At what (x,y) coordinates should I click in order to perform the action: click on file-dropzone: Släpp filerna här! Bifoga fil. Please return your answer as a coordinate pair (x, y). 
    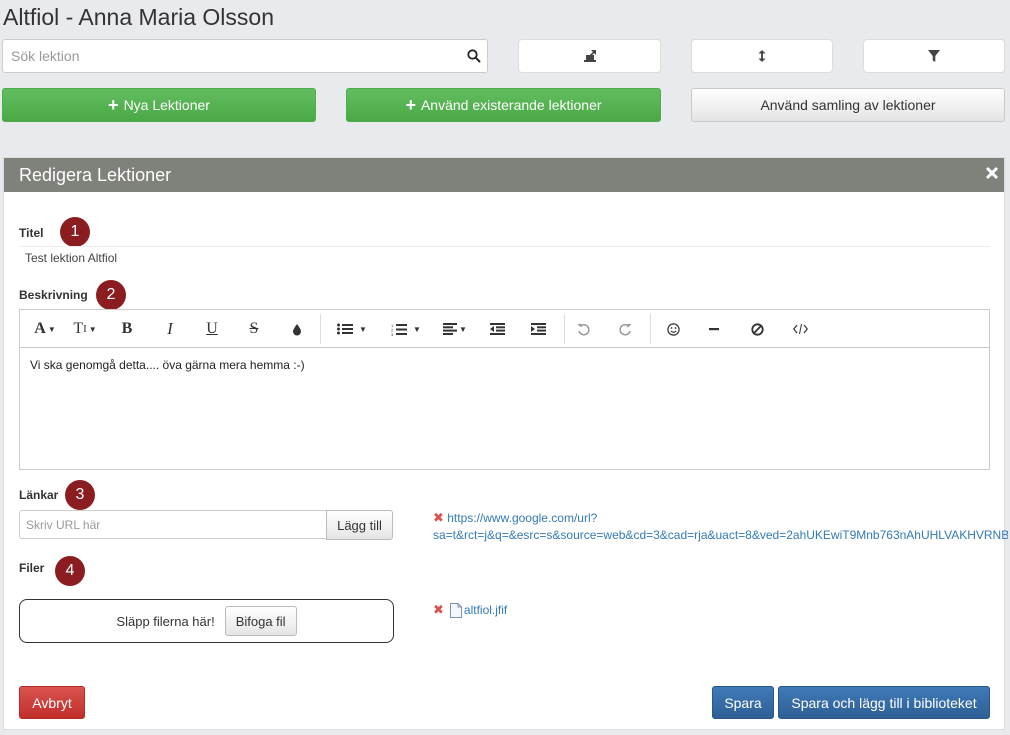
    Looking at the image, I should click on (206, 621).